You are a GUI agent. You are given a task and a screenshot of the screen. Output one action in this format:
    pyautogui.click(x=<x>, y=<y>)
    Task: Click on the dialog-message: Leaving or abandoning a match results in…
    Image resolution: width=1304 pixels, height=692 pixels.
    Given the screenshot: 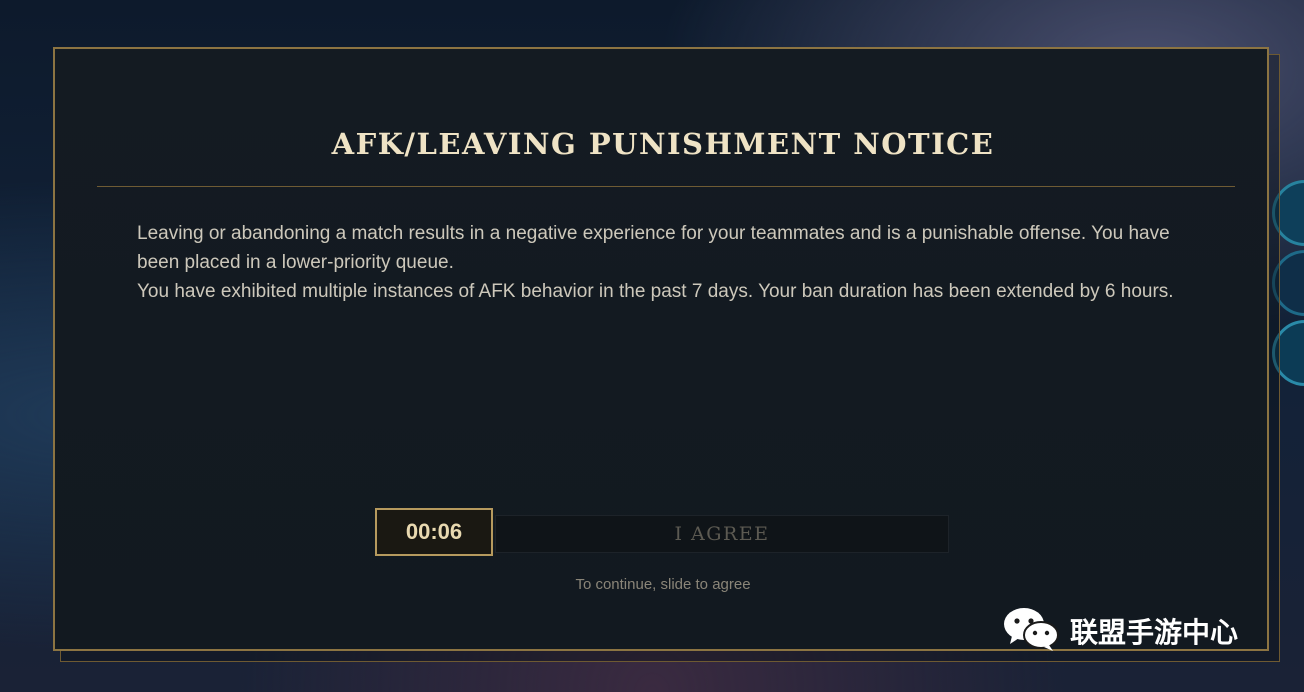 What is the action you would take?
    pyautogui.click(x=657, y=262)
    